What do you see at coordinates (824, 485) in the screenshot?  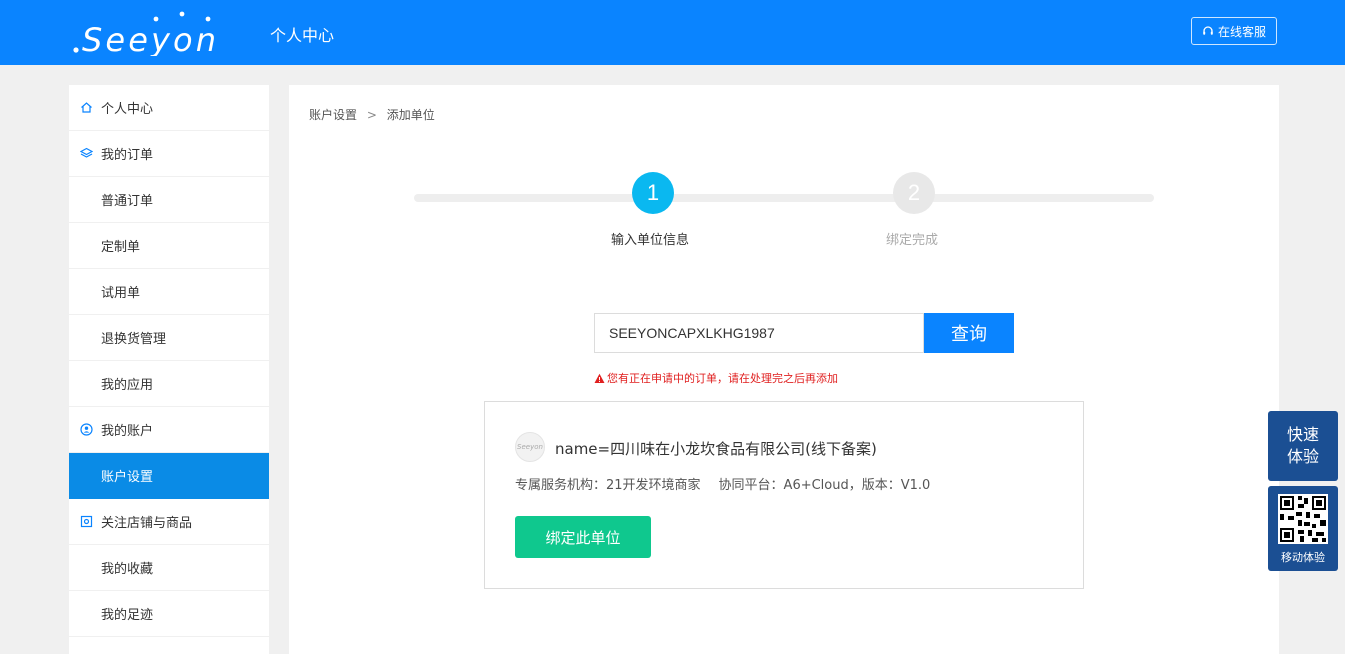 I see `platform-version: 协同平台：A6+Cloud，版本：V1.0` at bounding box center [824, 485].